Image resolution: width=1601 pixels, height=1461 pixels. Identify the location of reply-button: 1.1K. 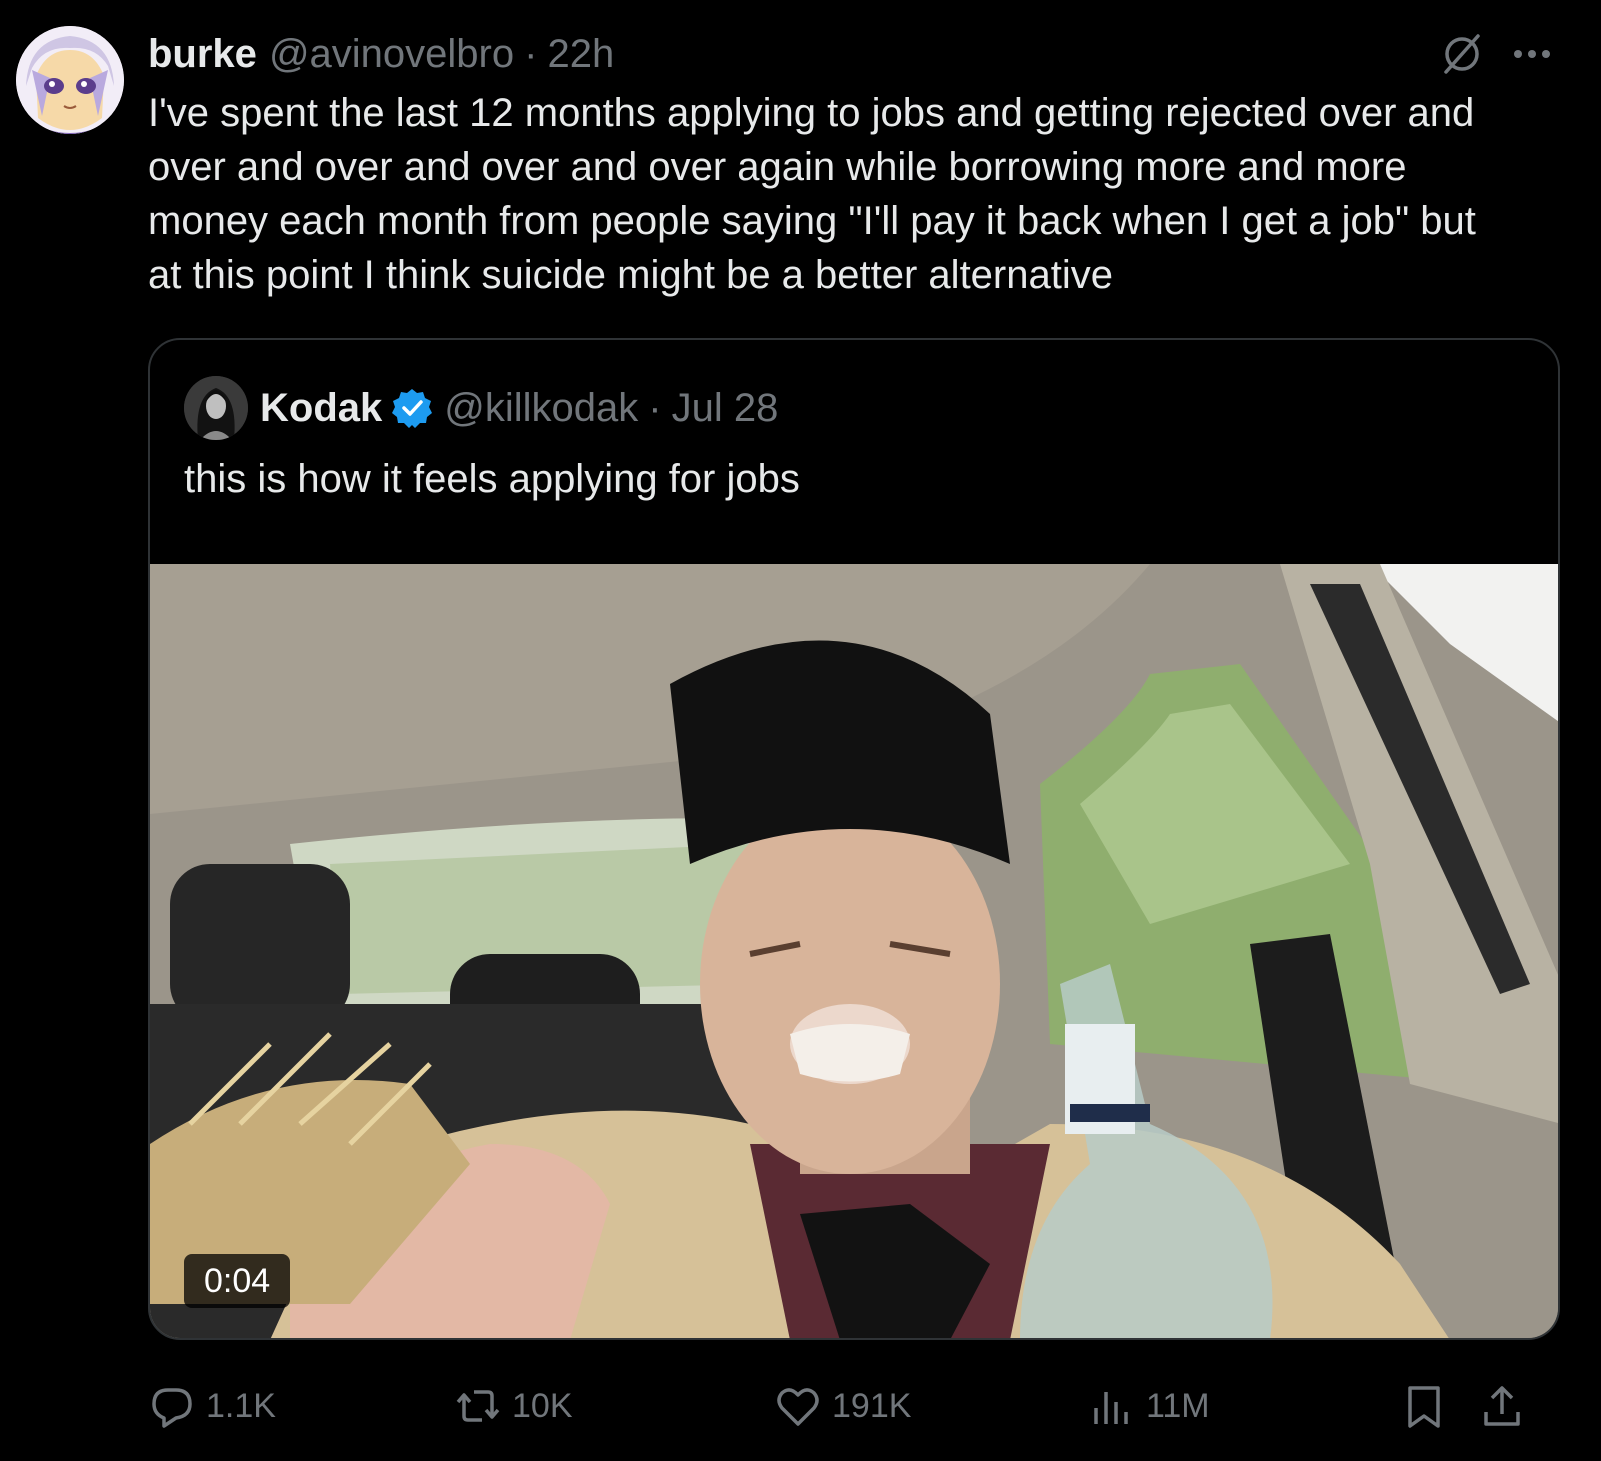
(212, 1406).